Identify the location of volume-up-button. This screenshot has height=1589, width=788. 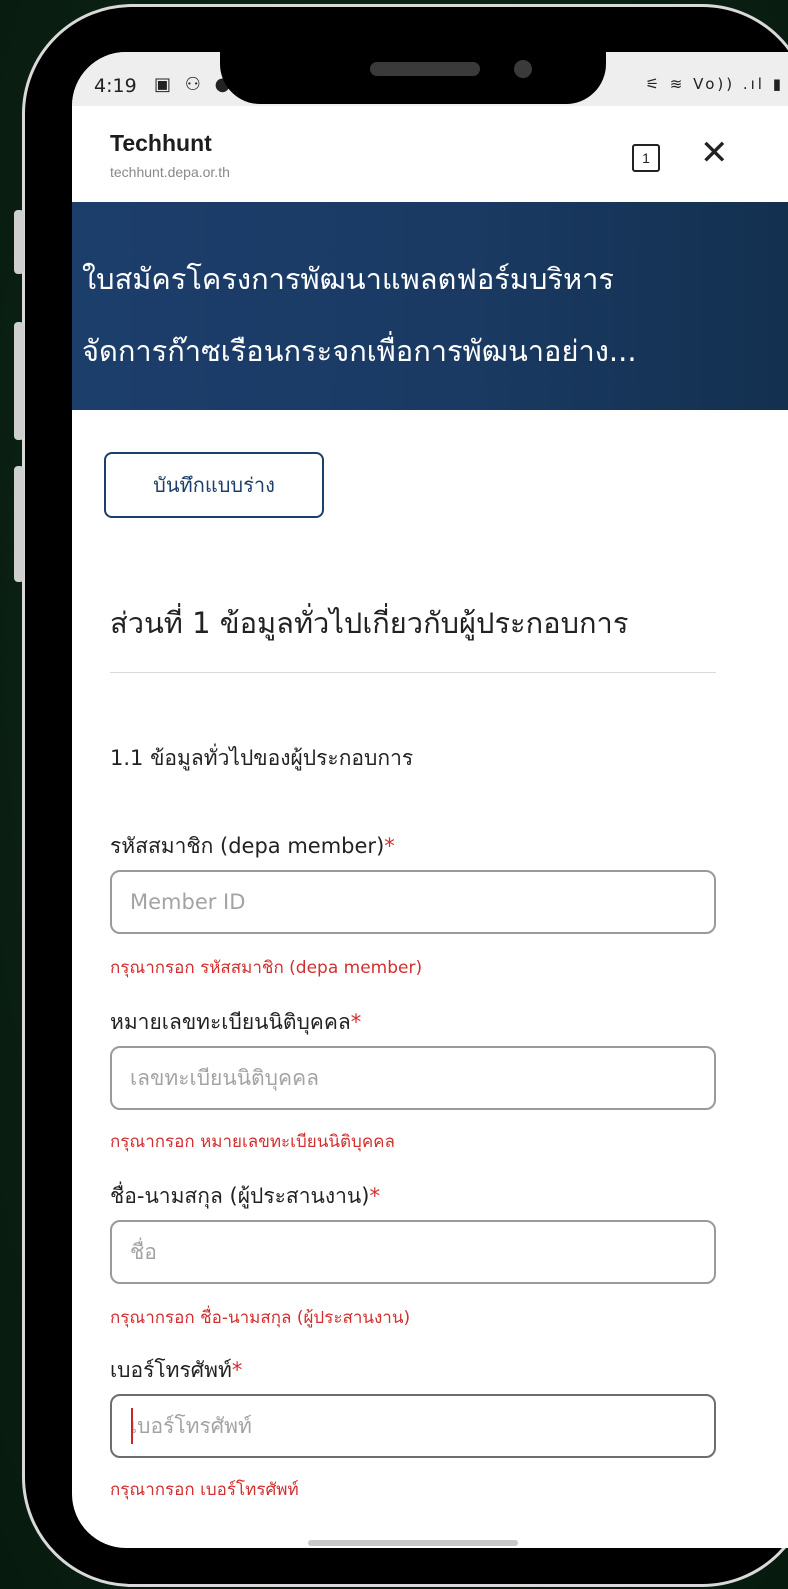
(19, 242).